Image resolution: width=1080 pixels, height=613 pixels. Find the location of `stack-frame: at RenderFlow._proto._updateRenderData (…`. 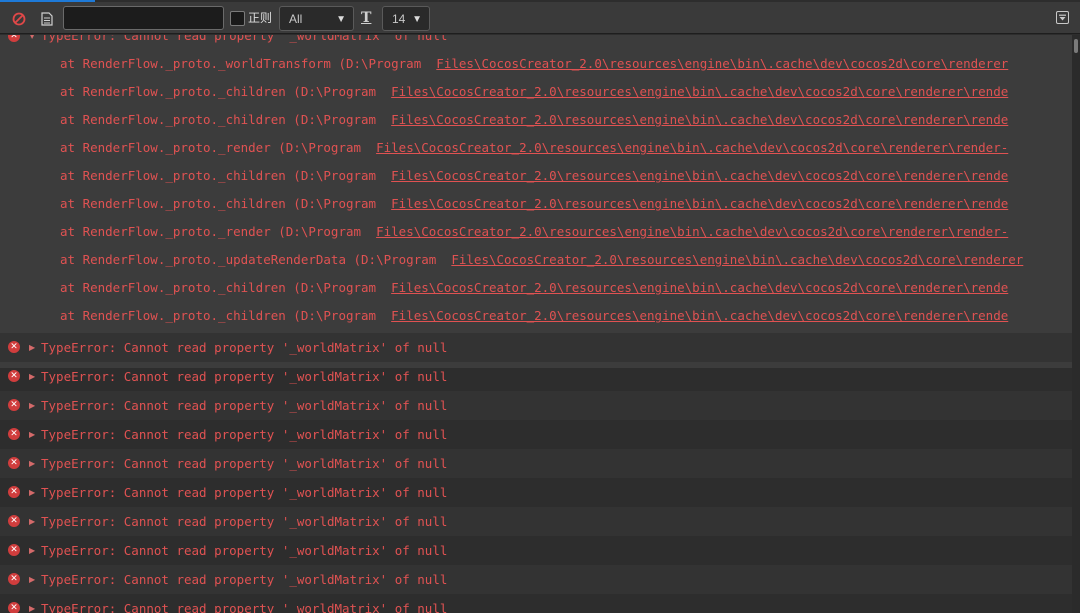

stack-frame: at RenderFlow._proto._updateRenderData (… is located at coordinates (541, 260).